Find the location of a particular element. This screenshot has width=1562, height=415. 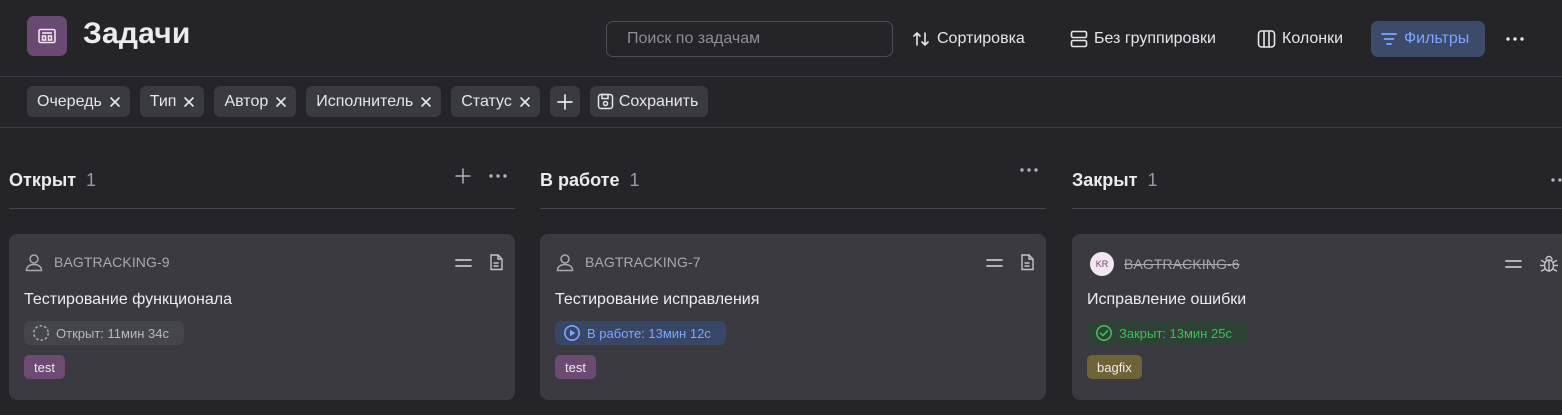

filter-chip-status: Статус is located at coordinates (495, 101).